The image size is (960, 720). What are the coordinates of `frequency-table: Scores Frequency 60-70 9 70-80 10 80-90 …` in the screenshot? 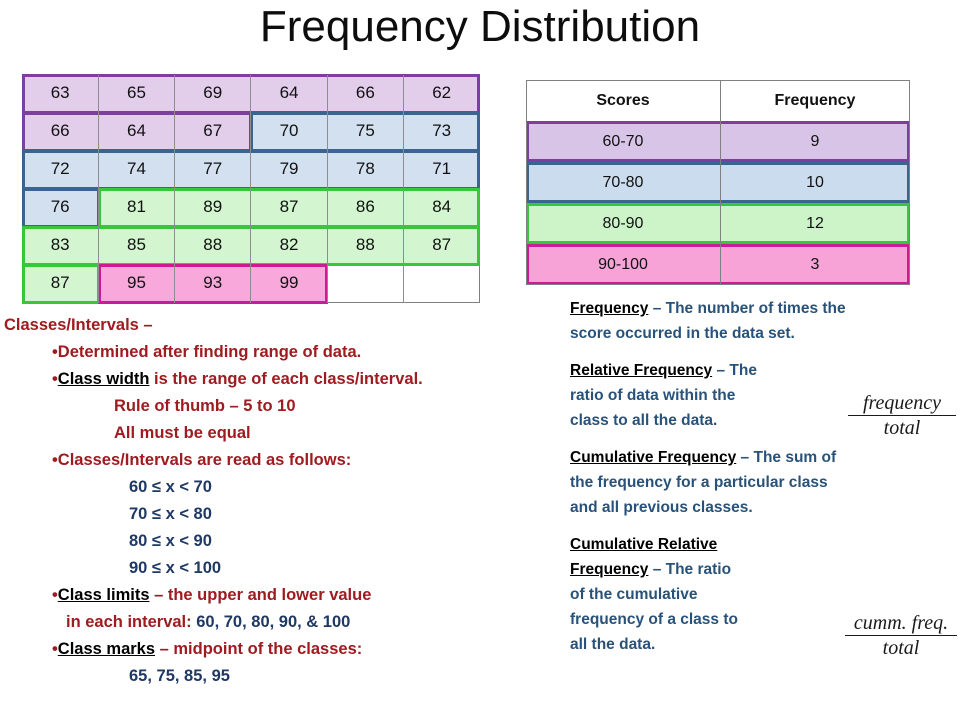 It's located at (718, 182).